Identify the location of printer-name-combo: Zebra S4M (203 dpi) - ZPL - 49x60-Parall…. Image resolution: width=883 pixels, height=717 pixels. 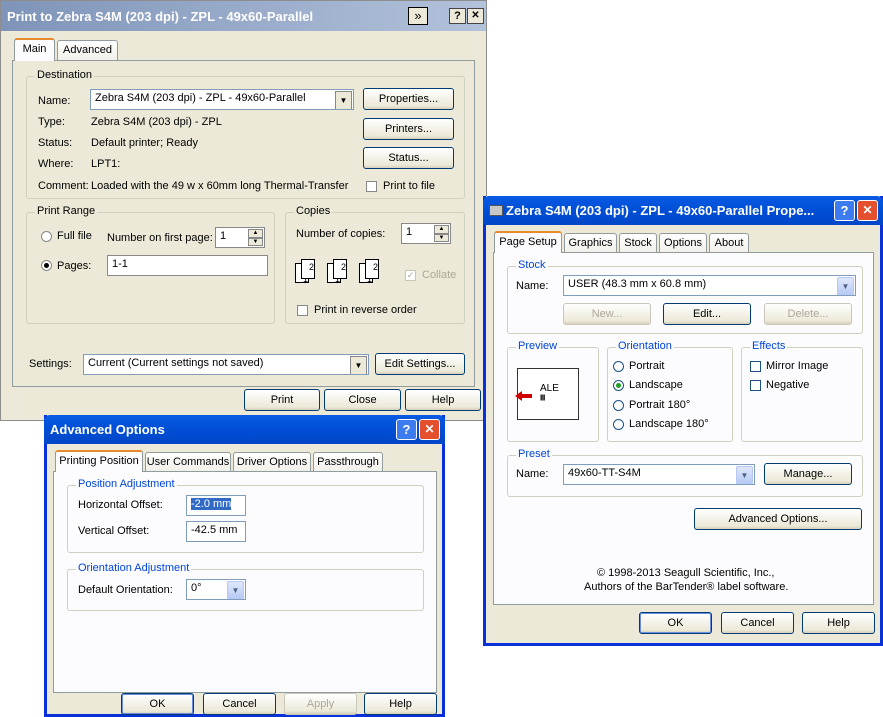
(222, 99).